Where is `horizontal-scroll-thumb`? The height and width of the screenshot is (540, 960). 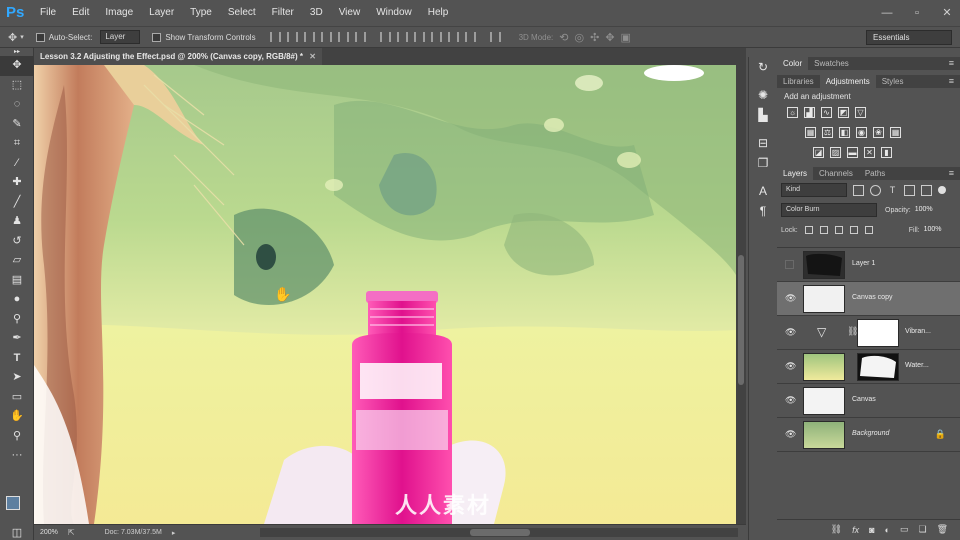 horizontal-scroll-thumb is located at coordinates (500, 532).